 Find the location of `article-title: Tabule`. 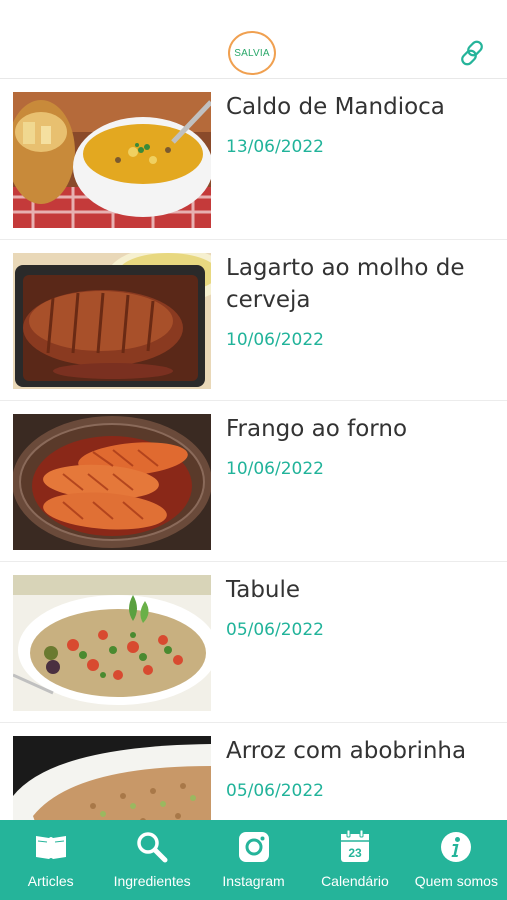

article-title: Tabule is located at coordinates (361, 590).